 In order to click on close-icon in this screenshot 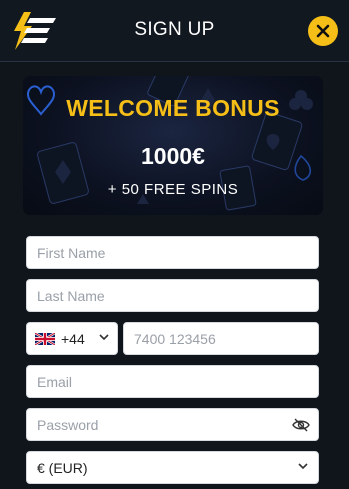, I will do `click(323, 31)`.